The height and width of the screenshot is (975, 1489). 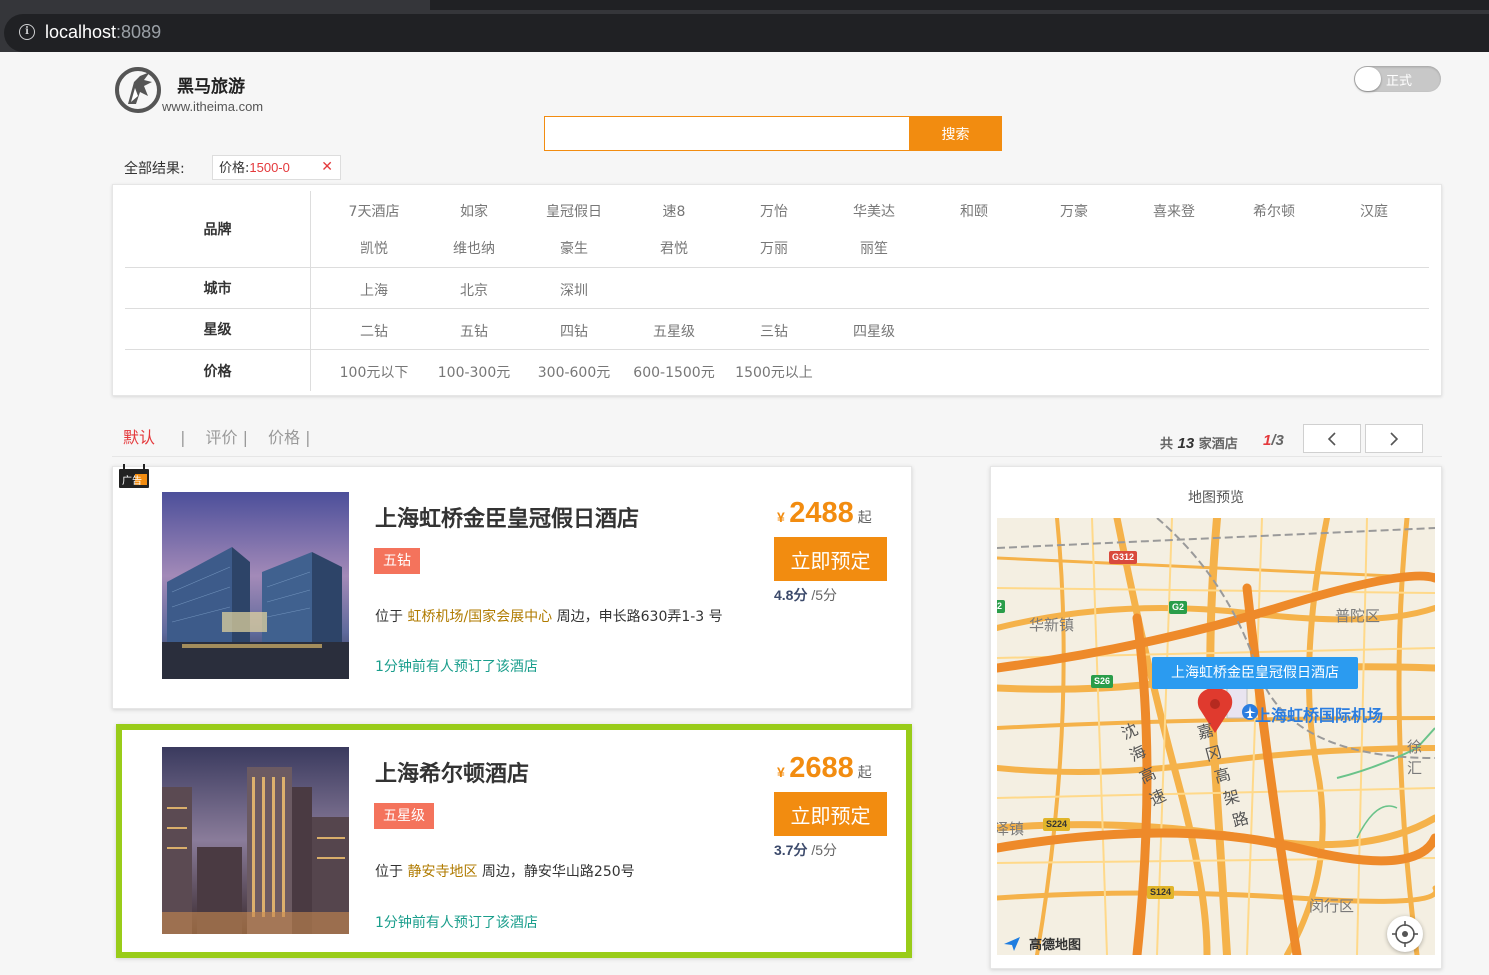 I want to click on filter-option: 300-600元, so click(x=574, y=372).